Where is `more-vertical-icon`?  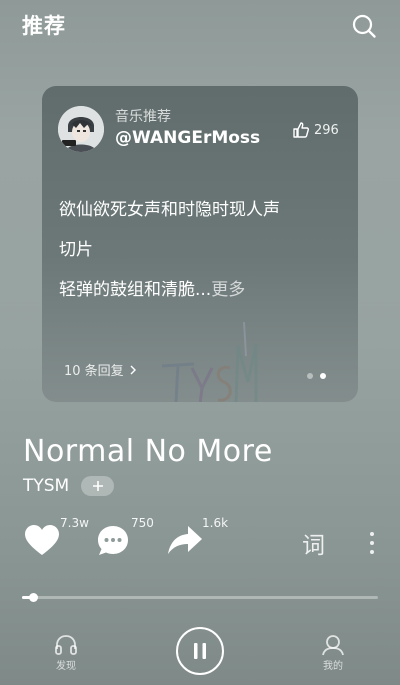
more-vertical-icon is located at coordinates (372, 543).